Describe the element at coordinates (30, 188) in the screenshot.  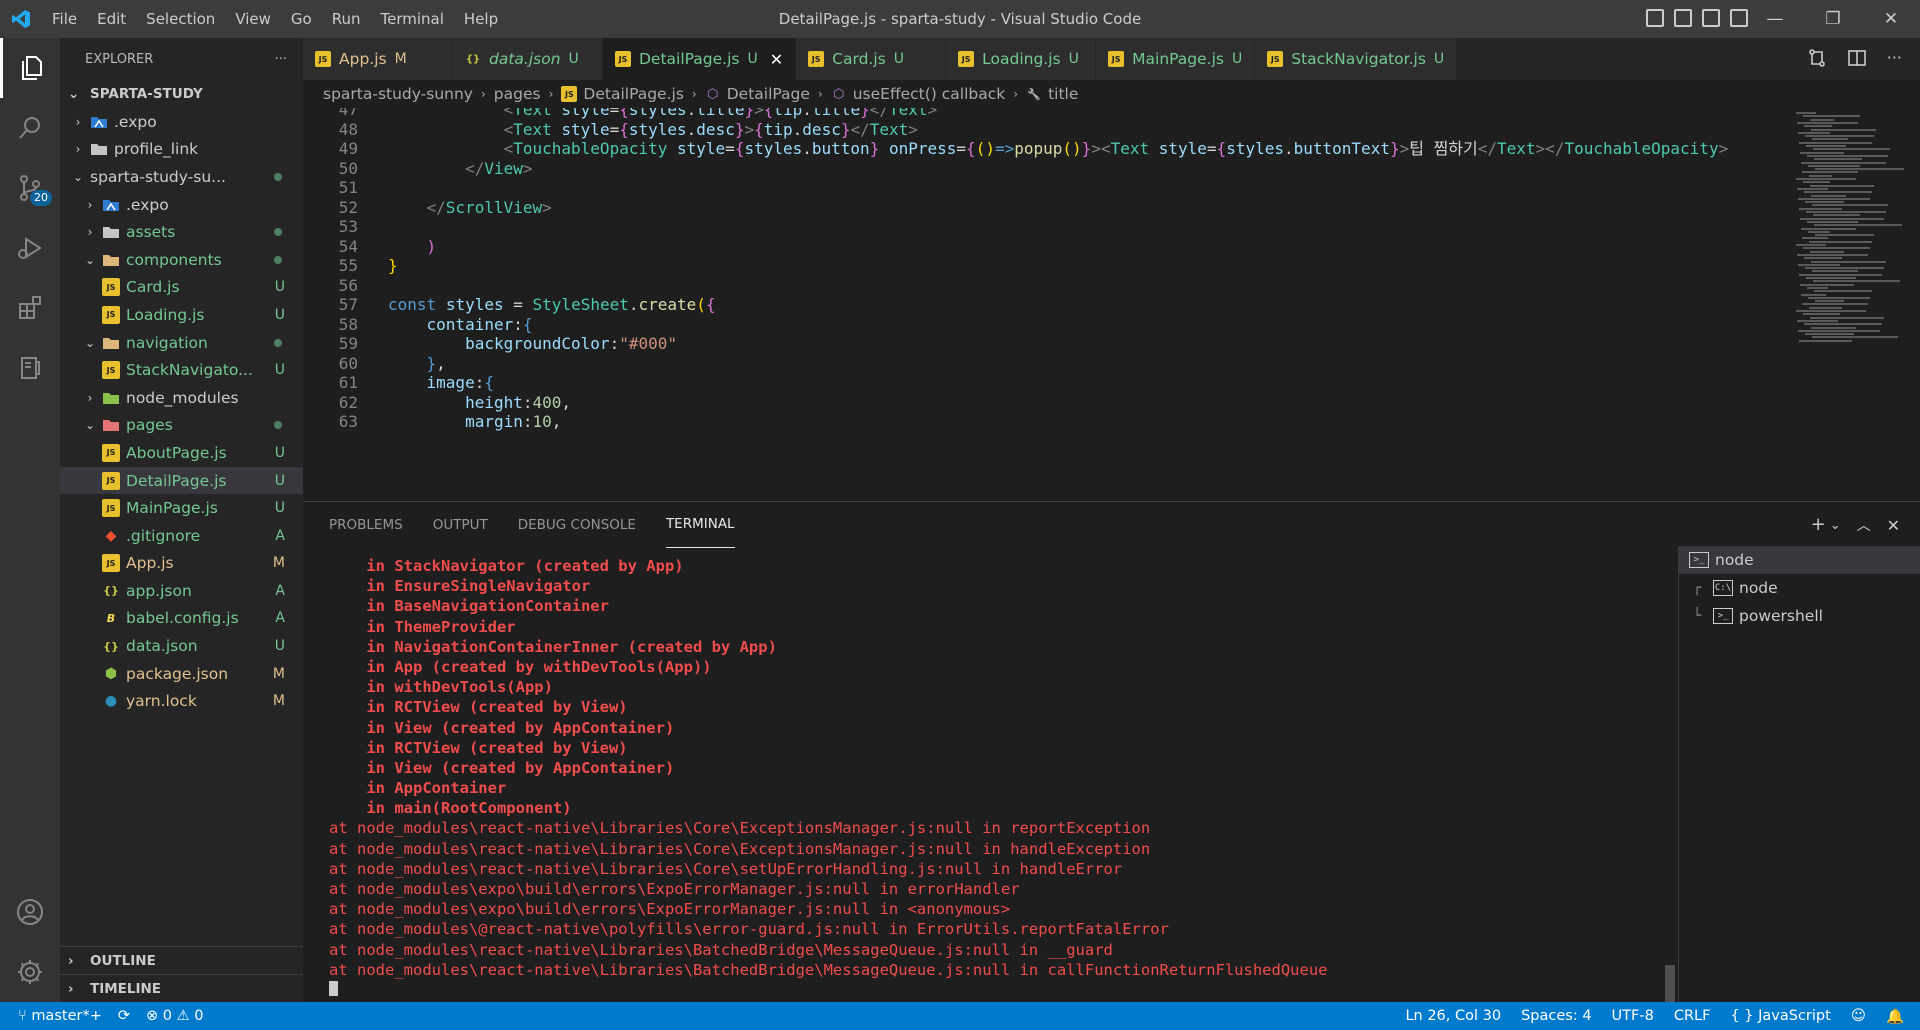
I see `source-control-icon: 20` at that location.